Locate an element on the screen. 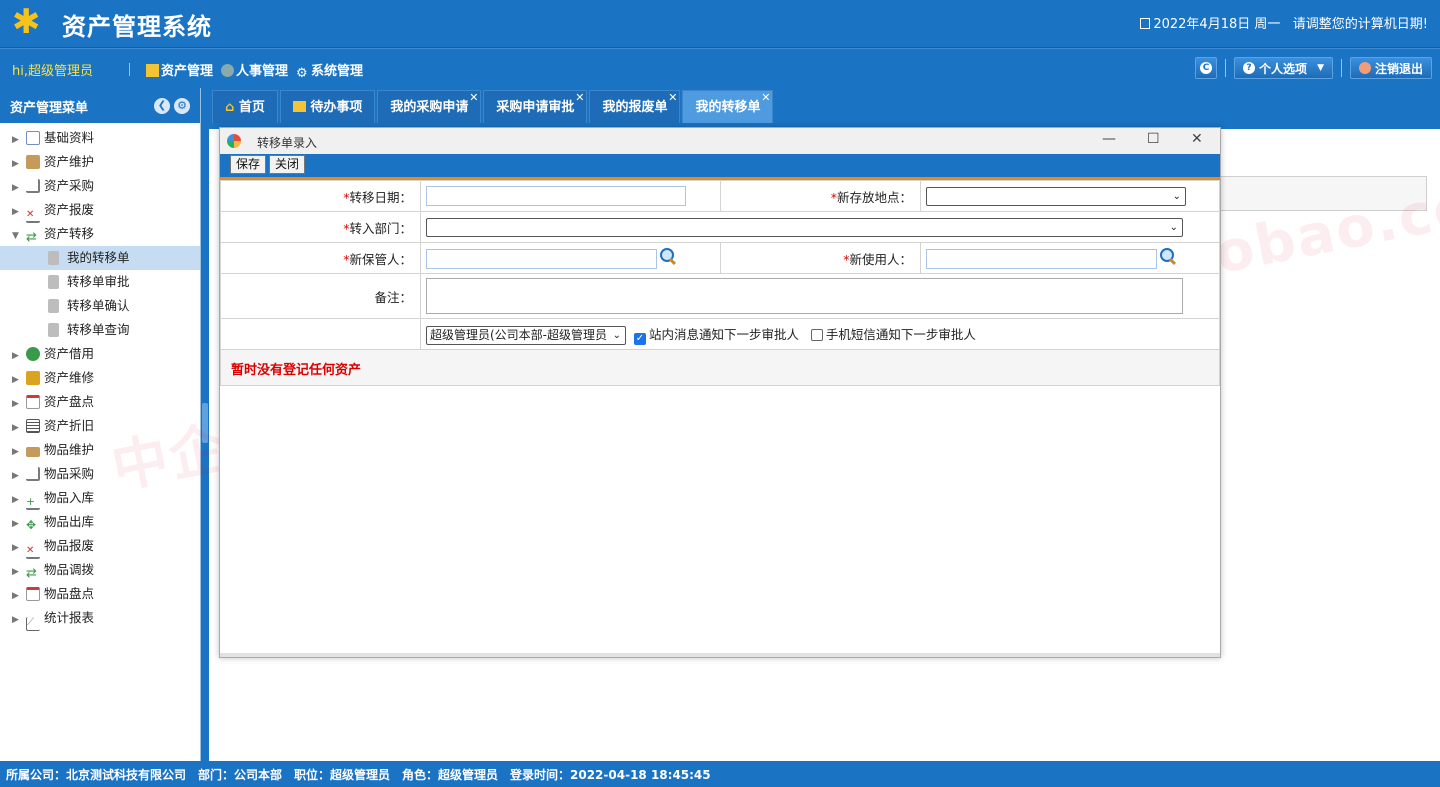 This screenshot has height=787, width=1440. sidebar-item-item-stock-out: ▶ ✥ 物品出库 is located at coordinates (100, 522).